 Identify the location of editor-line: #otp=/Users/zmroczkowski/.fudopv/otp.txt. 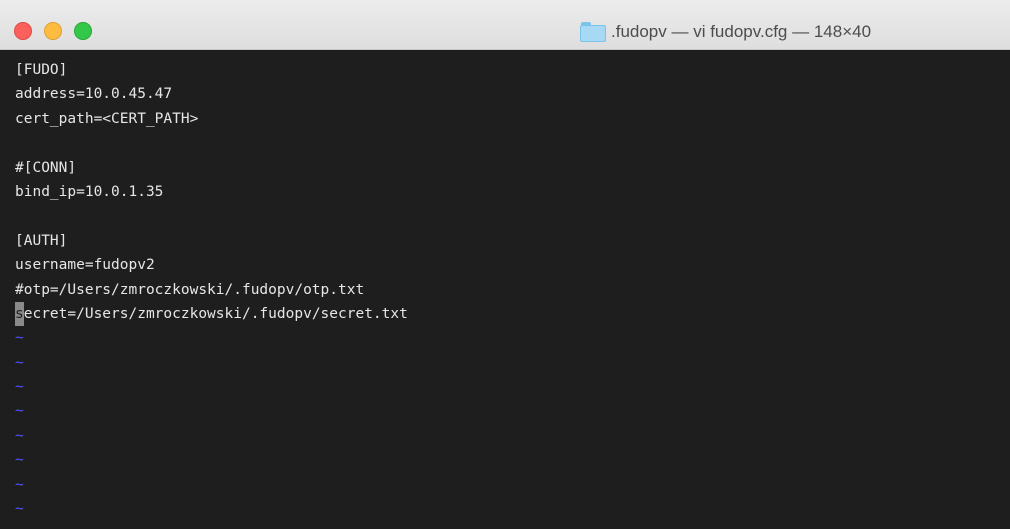
(190, 289).